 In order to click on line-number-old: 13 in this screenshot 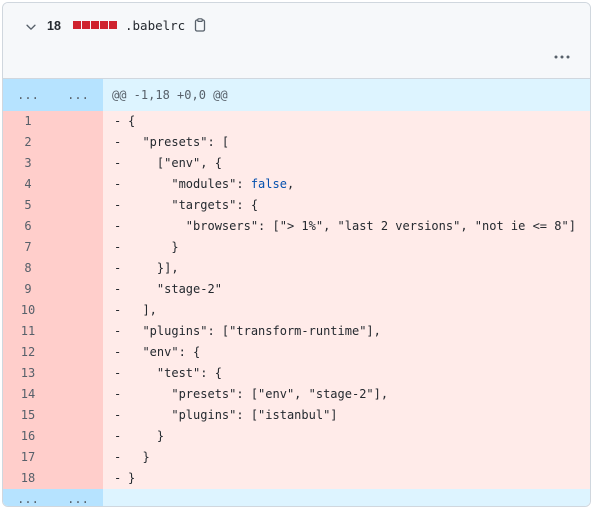, I will do `click(28, 373)`.